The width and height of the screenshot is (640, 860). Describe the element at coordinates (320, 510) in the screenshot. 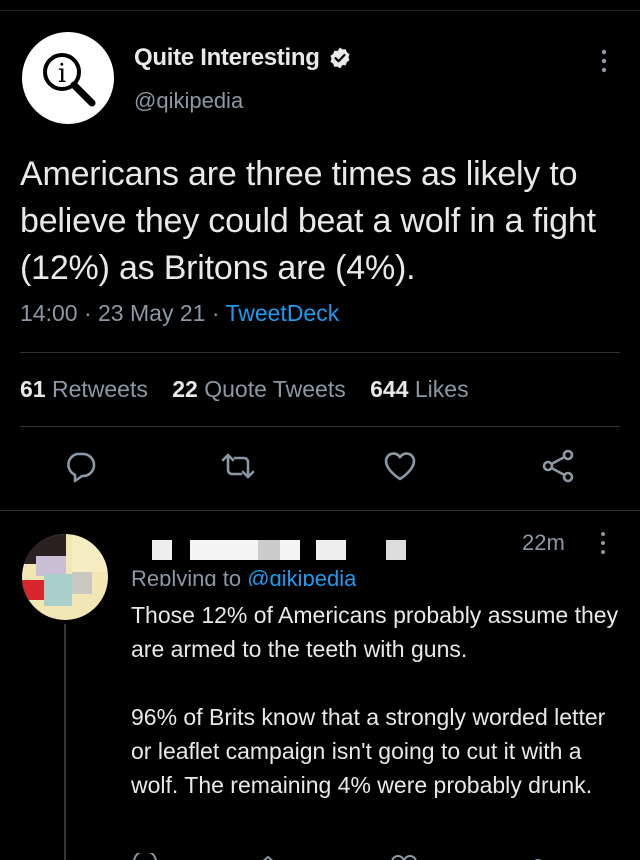

I see `tweet-divider` at that location.